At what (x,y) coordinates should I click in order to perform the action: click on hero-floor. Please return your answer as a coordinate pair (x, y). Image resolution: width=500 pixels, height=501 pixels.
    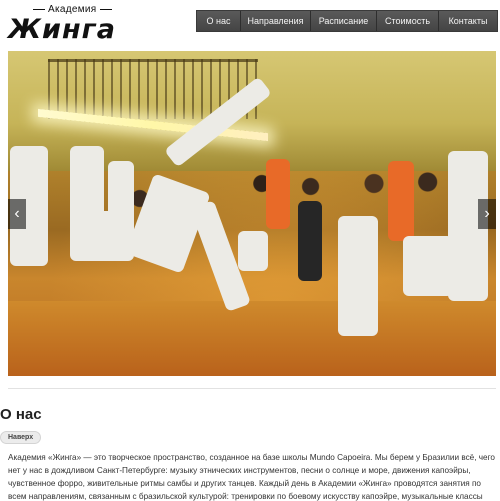
    Looking at the image, I should click on (252, 338).